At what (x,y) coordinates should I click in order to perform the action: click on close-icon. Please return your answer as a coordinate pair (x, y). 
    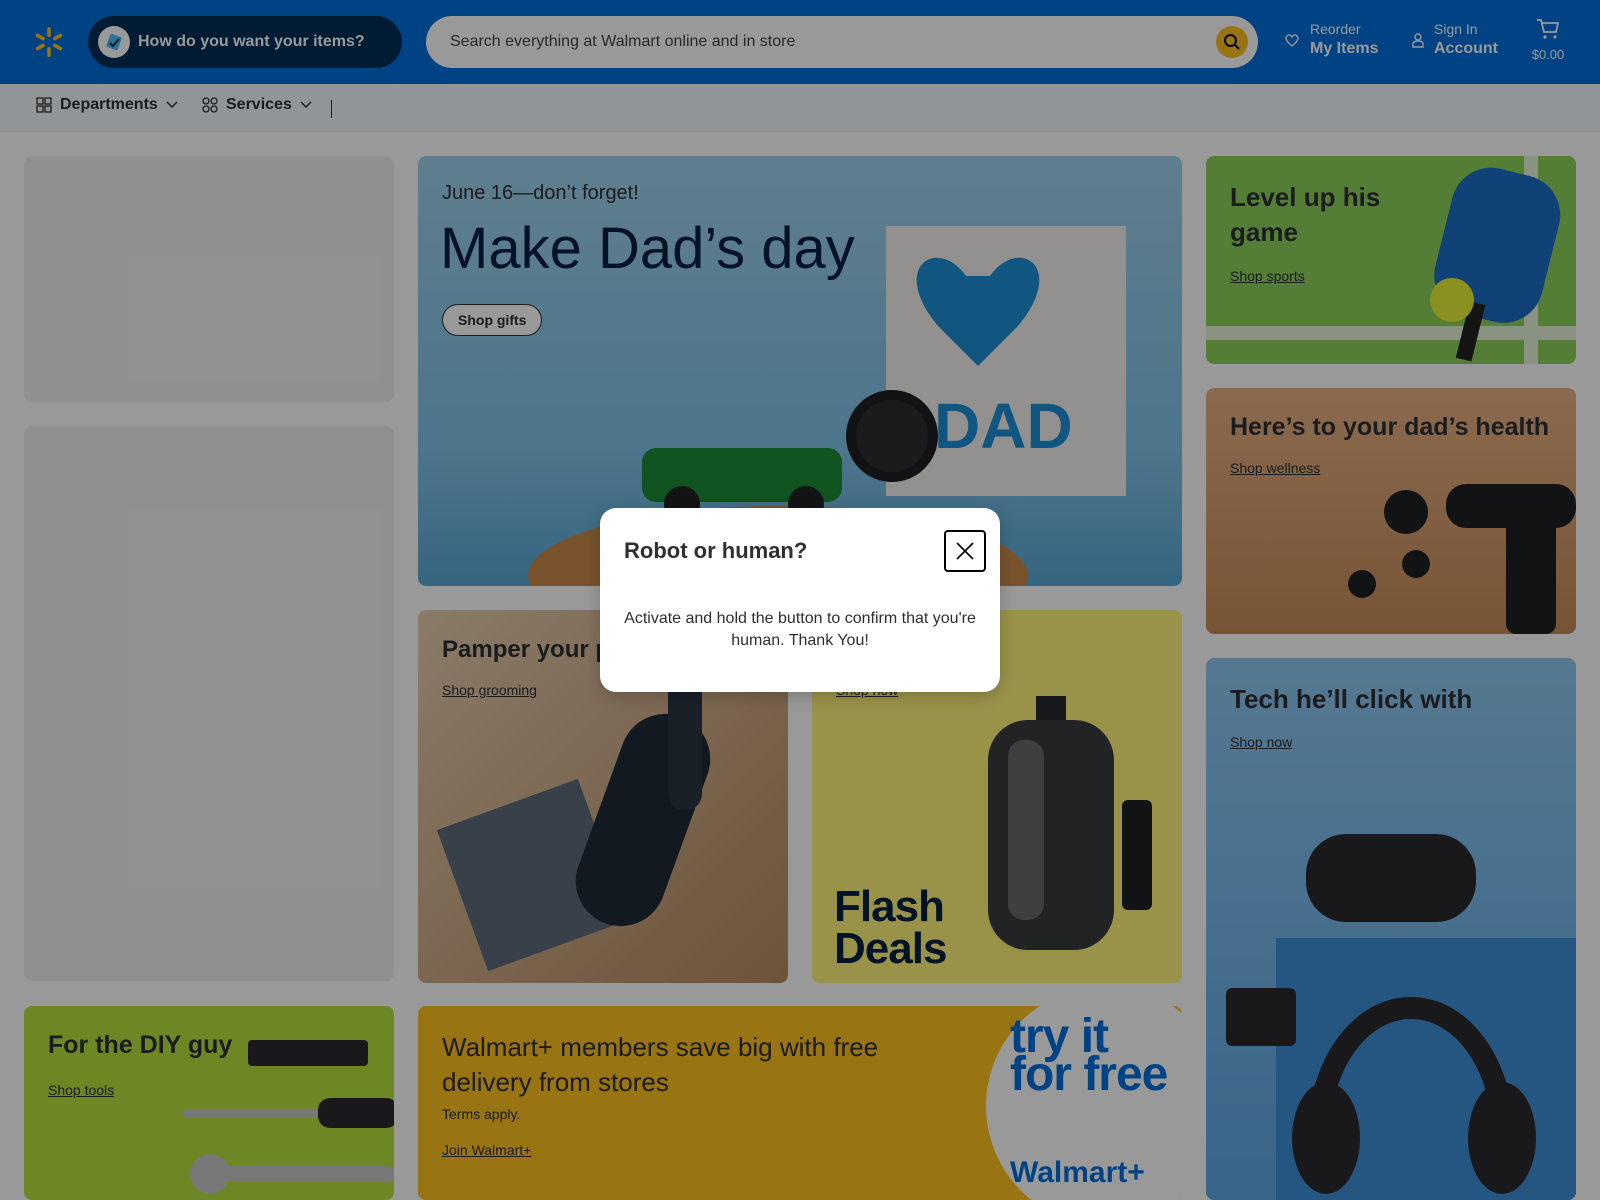
    Looking at the image, I should click on (965, 551).